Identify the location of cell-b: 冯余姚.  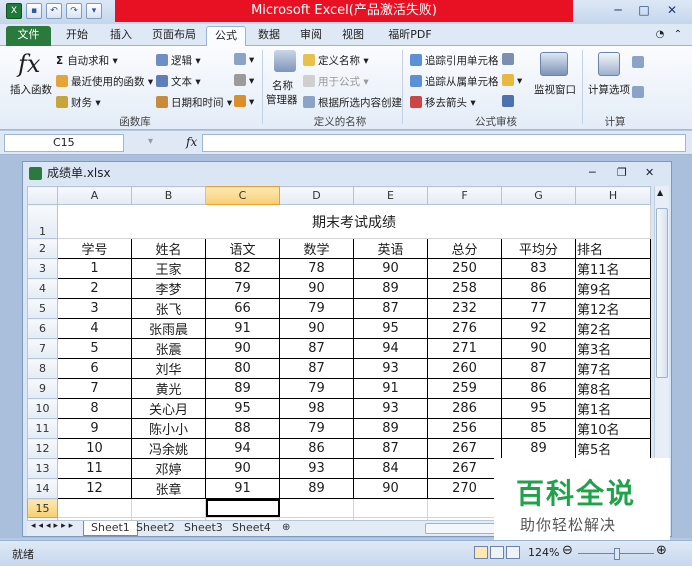
(168, 449).